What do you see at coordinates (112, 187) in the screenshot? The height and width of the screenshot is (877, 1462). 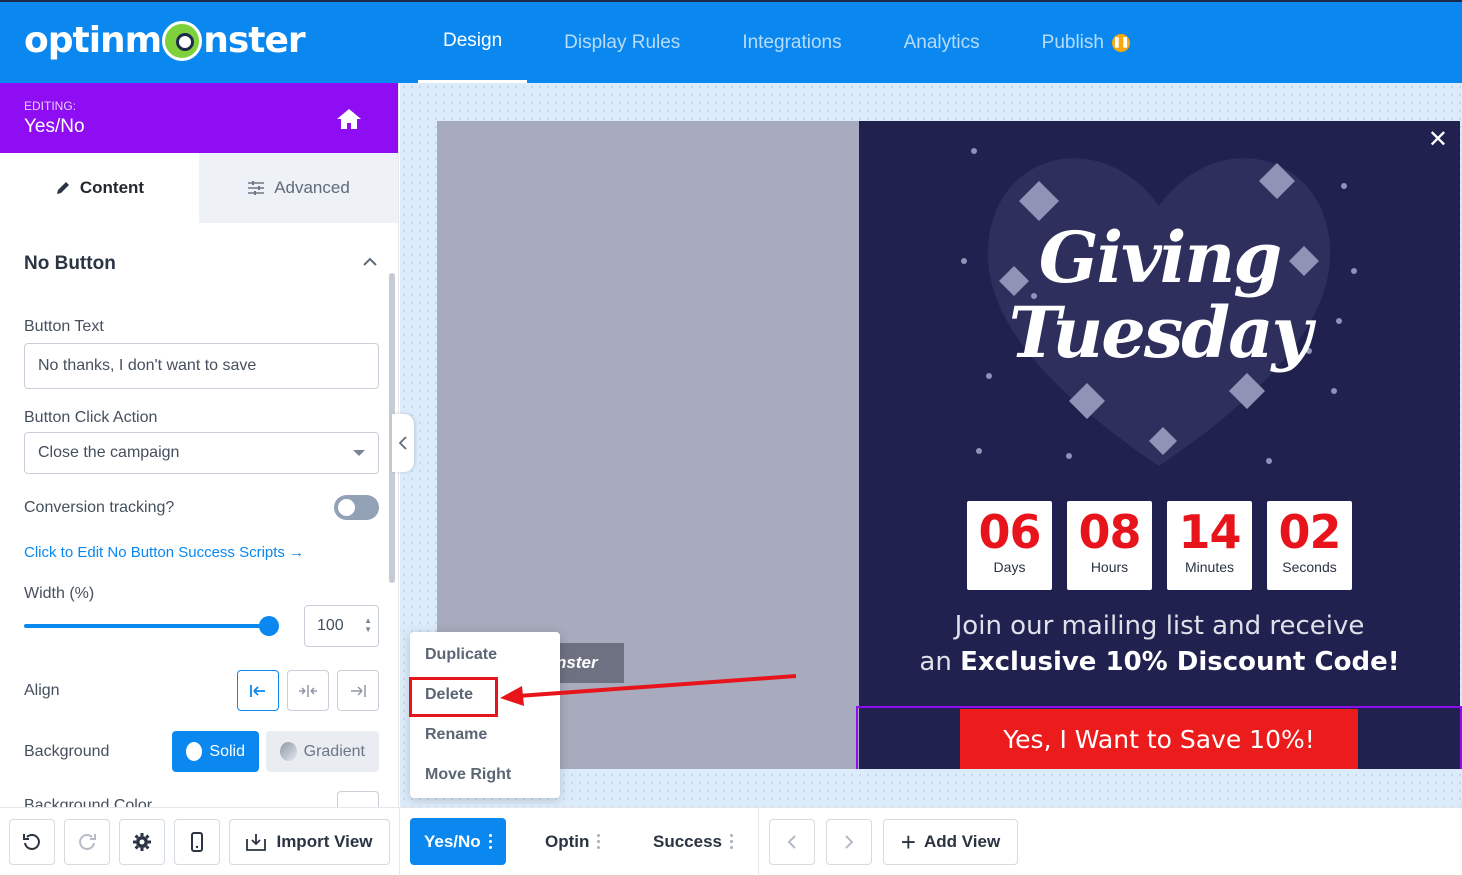 I see `tab-label: Content` at bounding box center [112, 187].